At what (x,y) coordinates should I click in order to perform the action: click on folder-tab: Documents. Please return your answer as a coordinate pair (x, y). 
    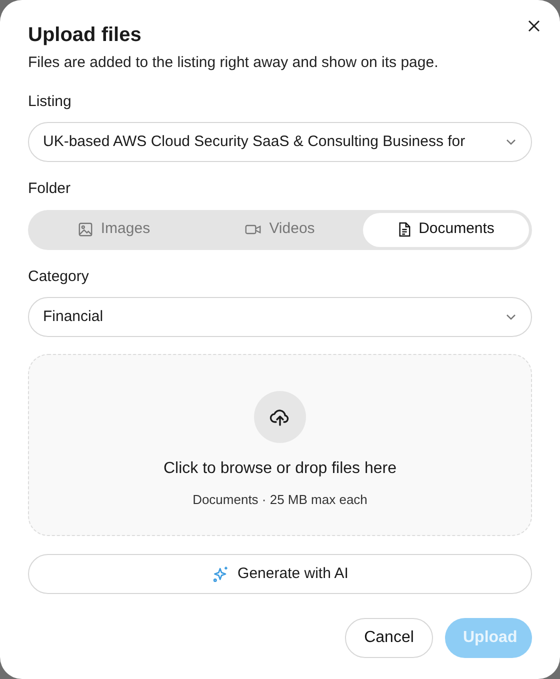
    Looking at the image, I should click on (446, 229).